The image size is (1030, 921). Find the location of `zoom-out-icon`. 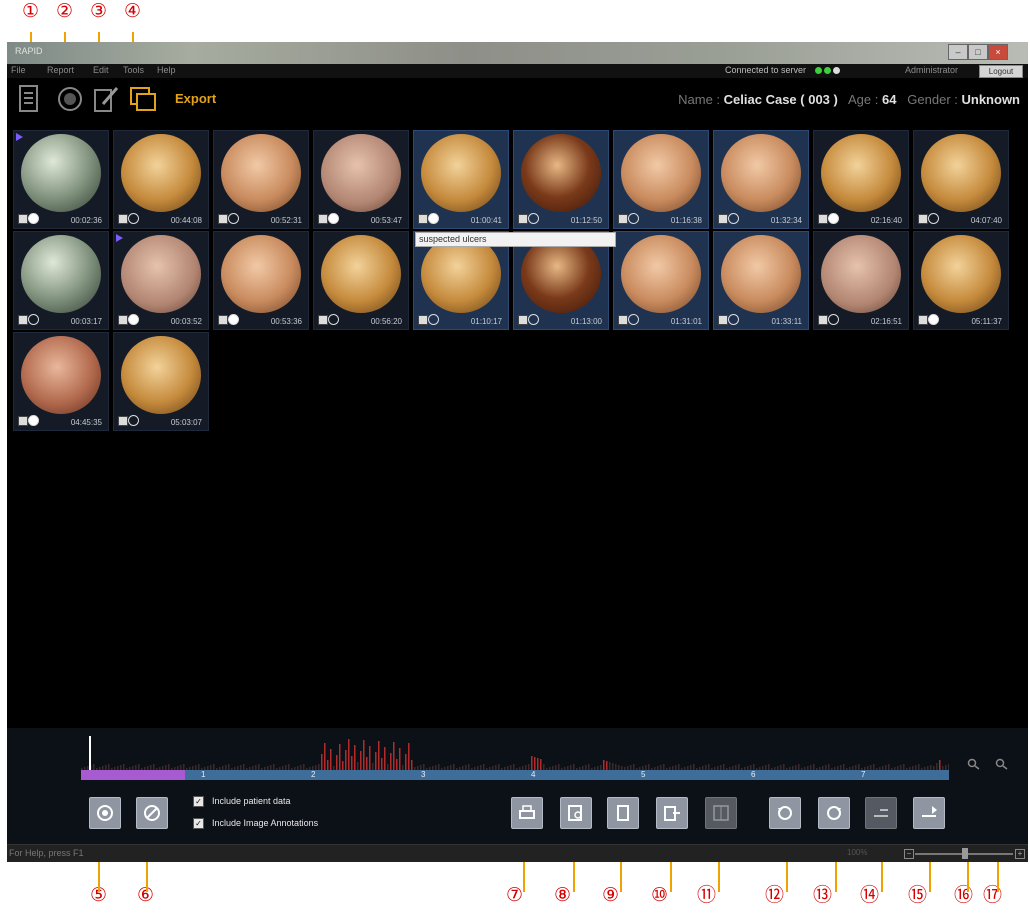

zoom-out-icon is located at coordinates (1003, 764).